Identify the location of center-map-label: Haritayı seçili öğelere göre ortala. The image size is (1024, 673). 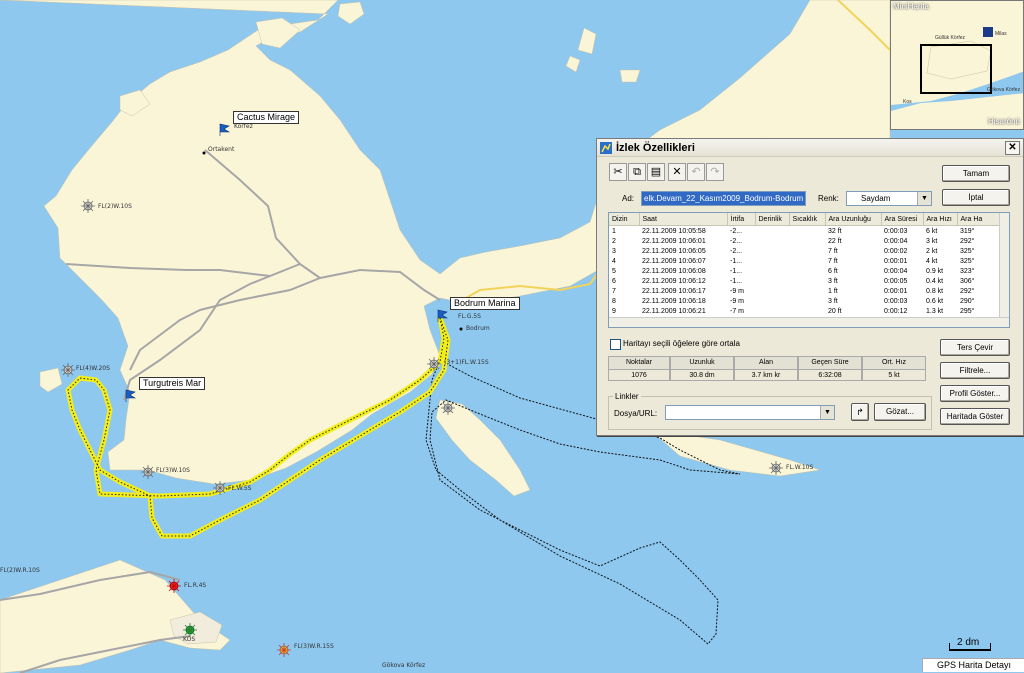
(681, 343).